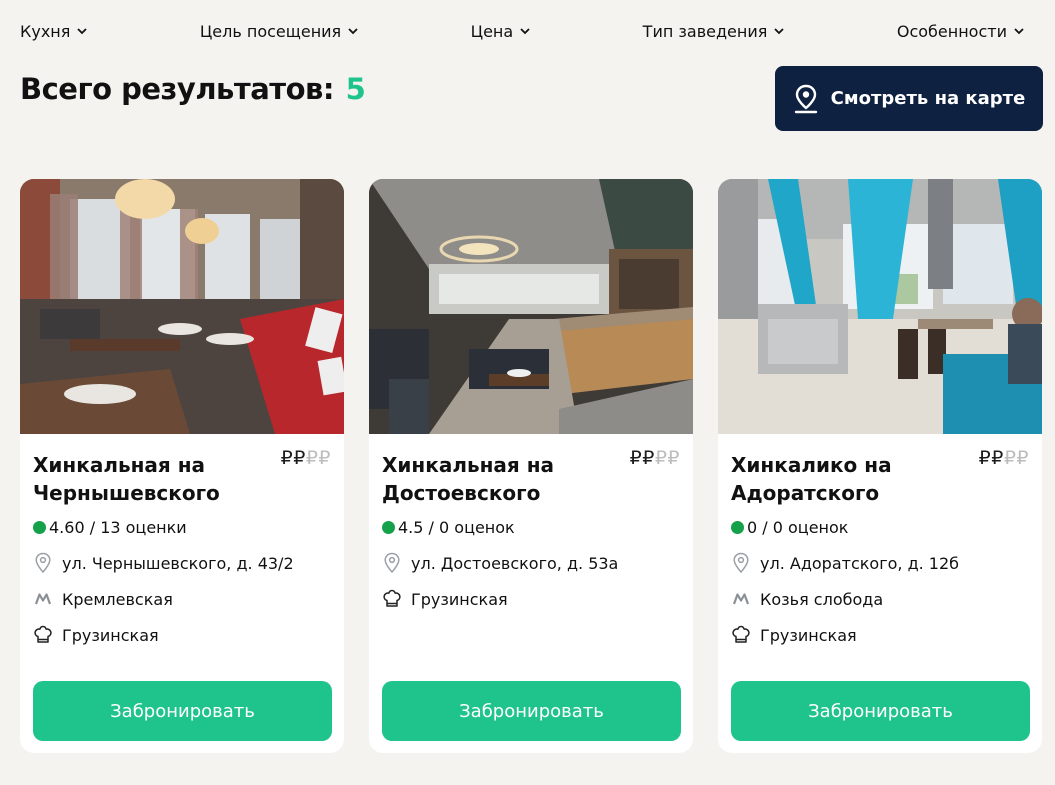 This screenshot has width=1055, height=785. What do you see at coordinates (355, 89) in the screenshot?
I see `results-count: 5` at bounding box center [355, 89].